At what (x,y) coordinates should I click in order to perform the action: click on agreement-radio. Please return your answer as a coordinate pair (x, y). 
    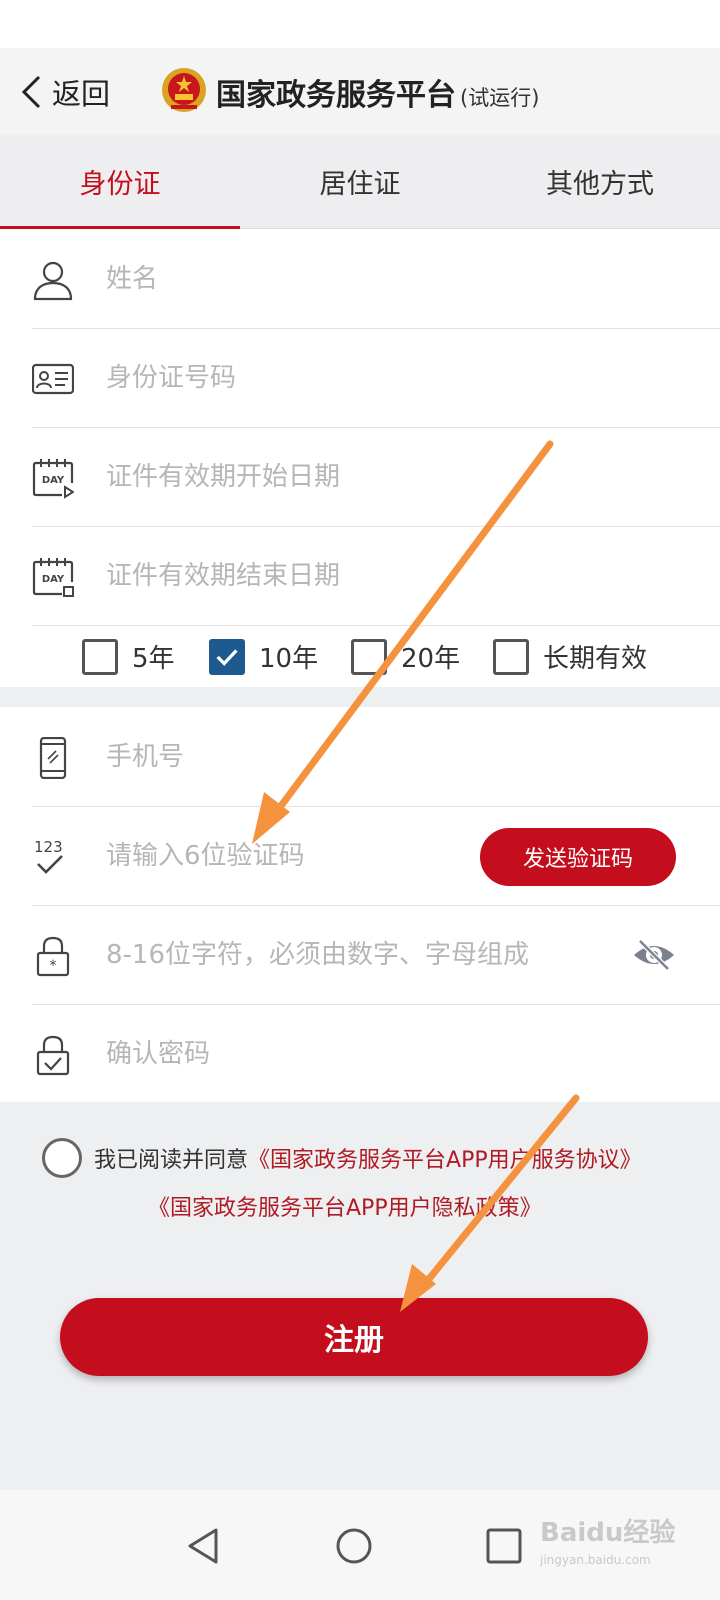
    Looking at the image, I should click on (62, 1158).